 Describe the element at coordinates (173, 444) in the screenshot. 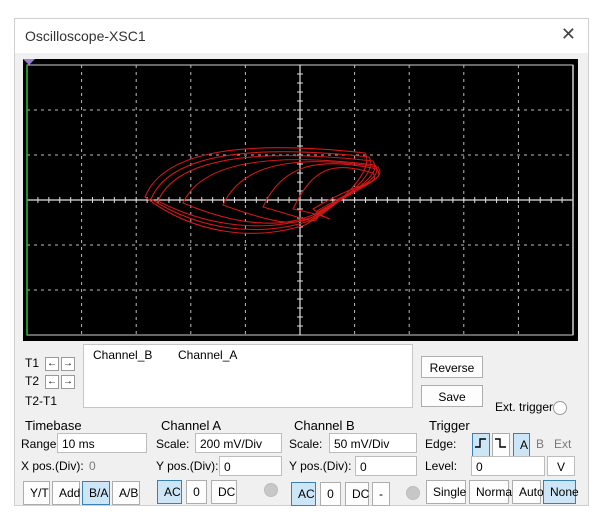

I see `channel-a-scale-label: Scale:` at that location.